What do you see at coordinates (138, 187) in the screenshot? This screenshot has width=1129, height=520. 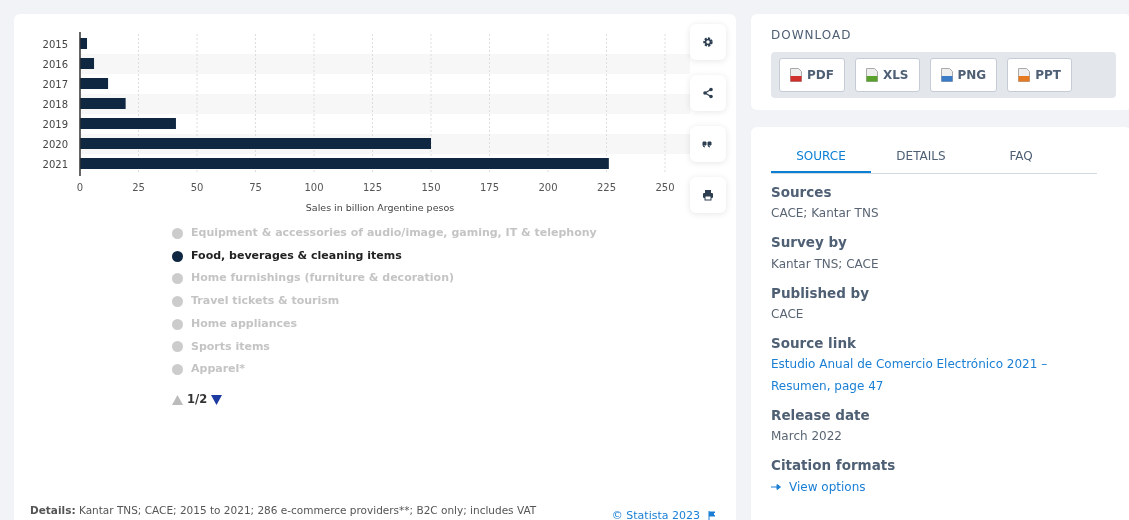 I see `axis-tick-label: 25` at bounding box center [138, 187].